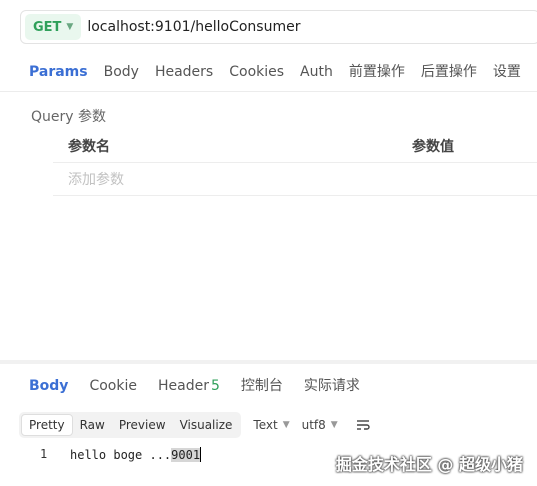  Describe the element at coordinates (186, 455) in the screenshot. I see `selected-text: 9001` at that location.